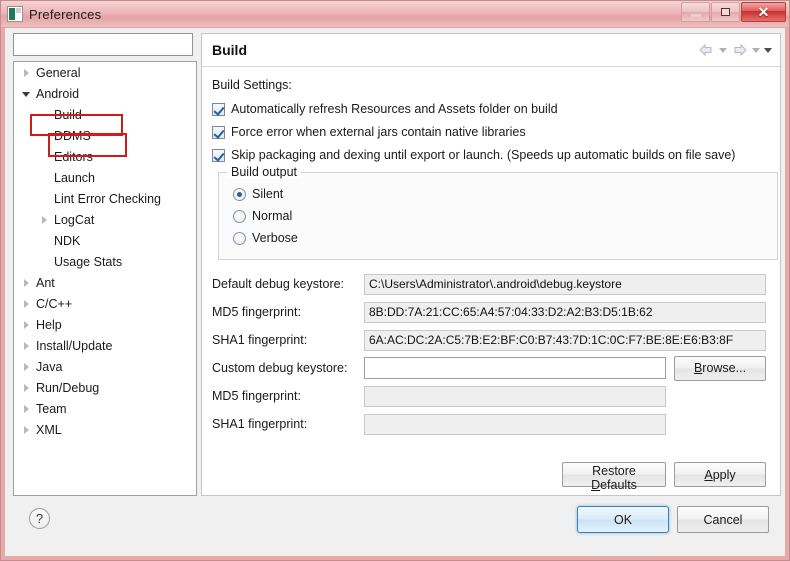 This screenshot has height=561, width=790. Describe the element at coordinates (105, 345) in the screenshot. I see `sidebar-item-install-update: Install/Update` at that location.